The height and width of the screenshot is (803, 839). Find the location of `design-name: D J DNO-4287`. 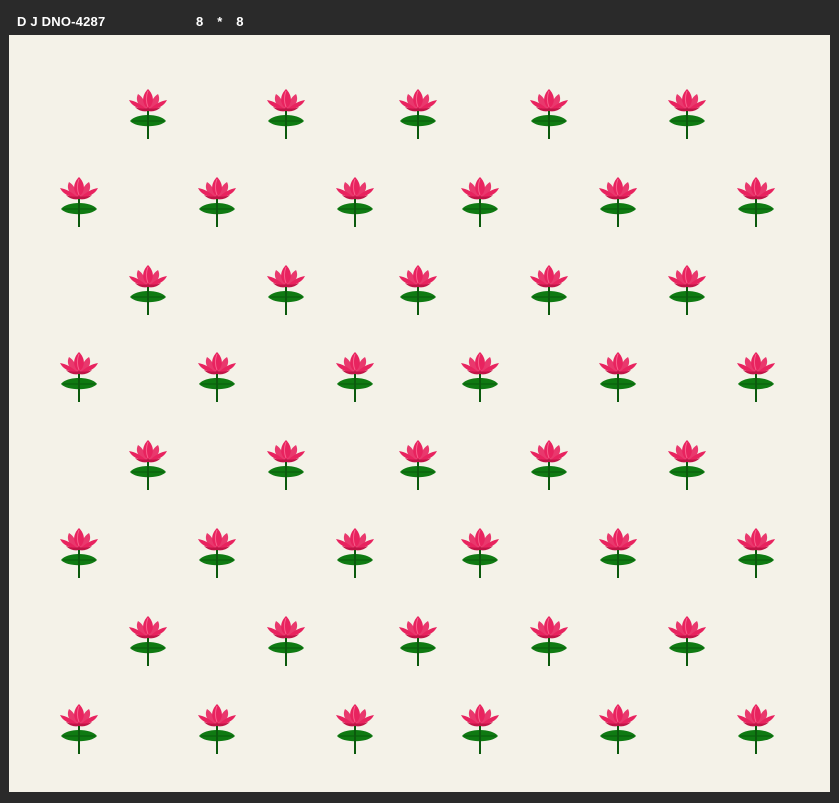

design-name: D J DNO-4287 is located at coordinates (61, 21).